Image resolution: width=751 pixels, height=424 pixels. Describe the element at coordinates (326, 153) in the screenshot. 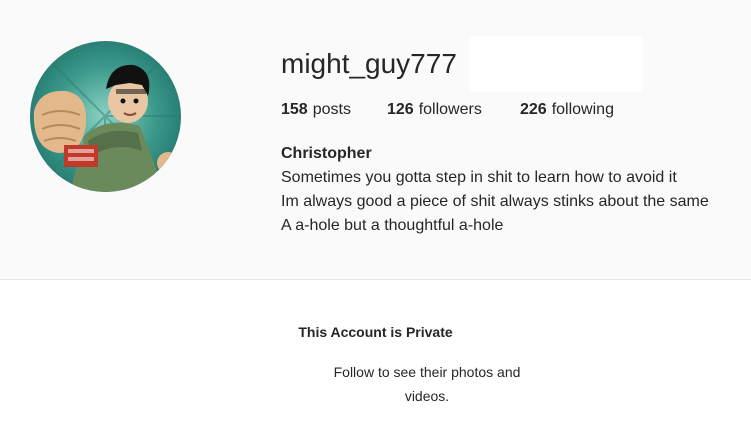

I see `full-name: Christopher` at that location.